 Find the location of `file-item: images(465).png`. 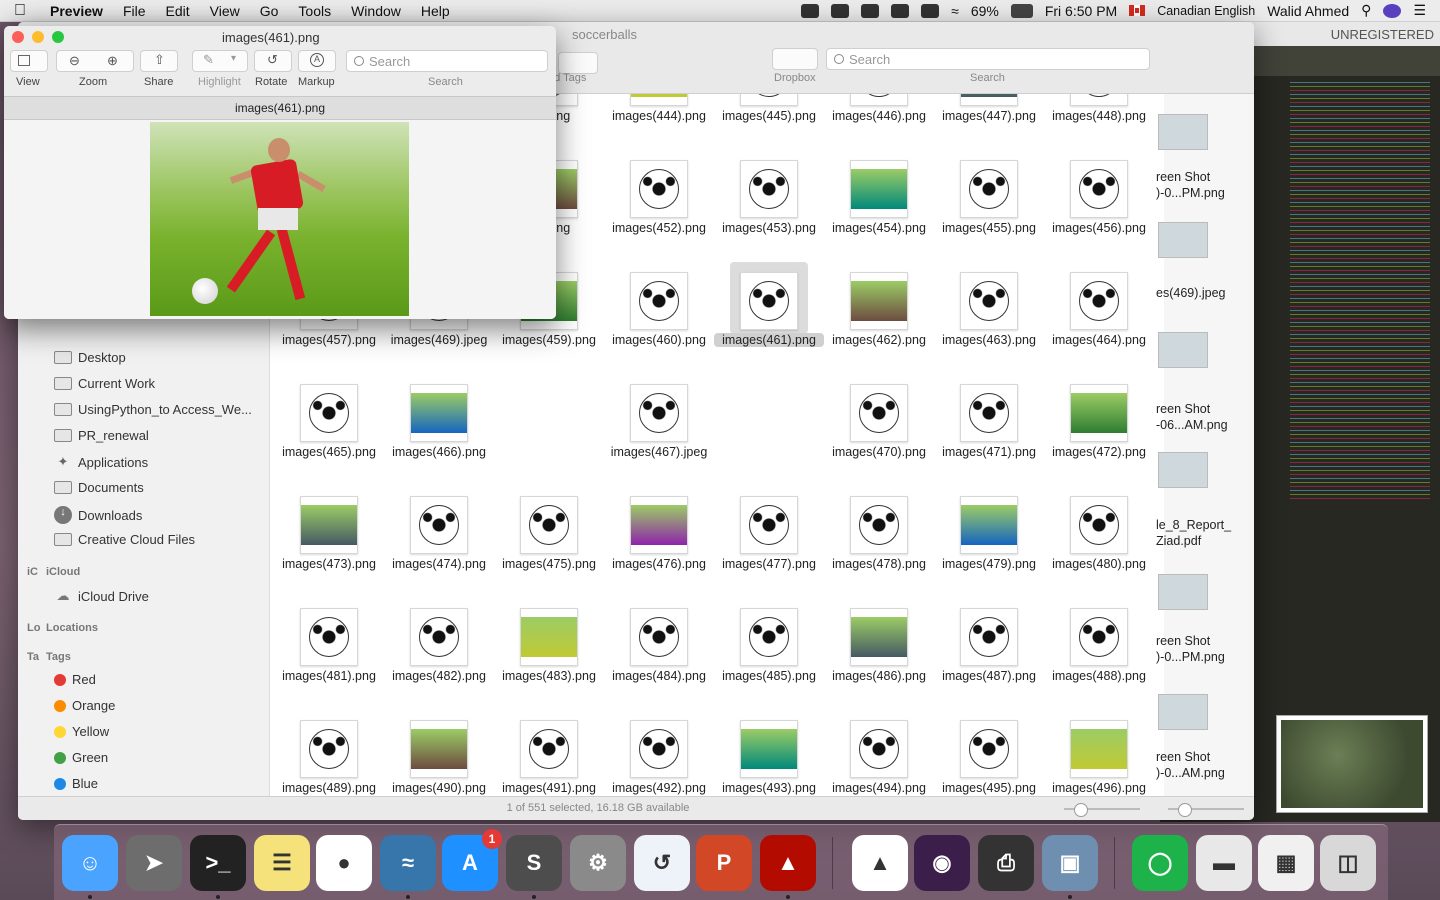

file-item: images(465).png is located at coordinates (329, 430).